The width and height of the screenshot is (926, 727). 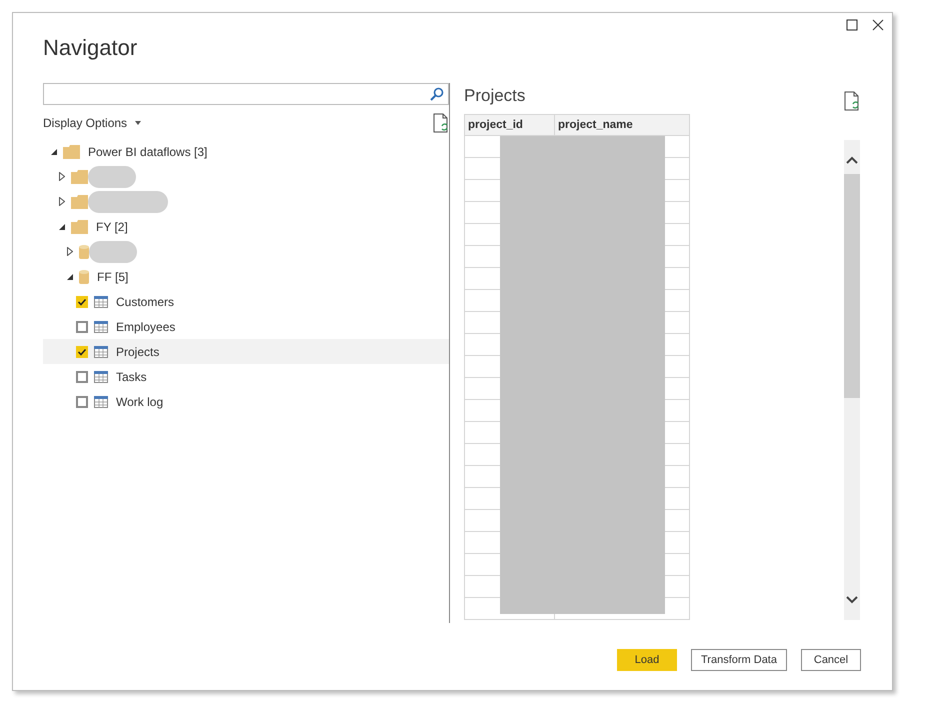 I want to click on dialog-button: Transform Data, so click(x=738, y=660).